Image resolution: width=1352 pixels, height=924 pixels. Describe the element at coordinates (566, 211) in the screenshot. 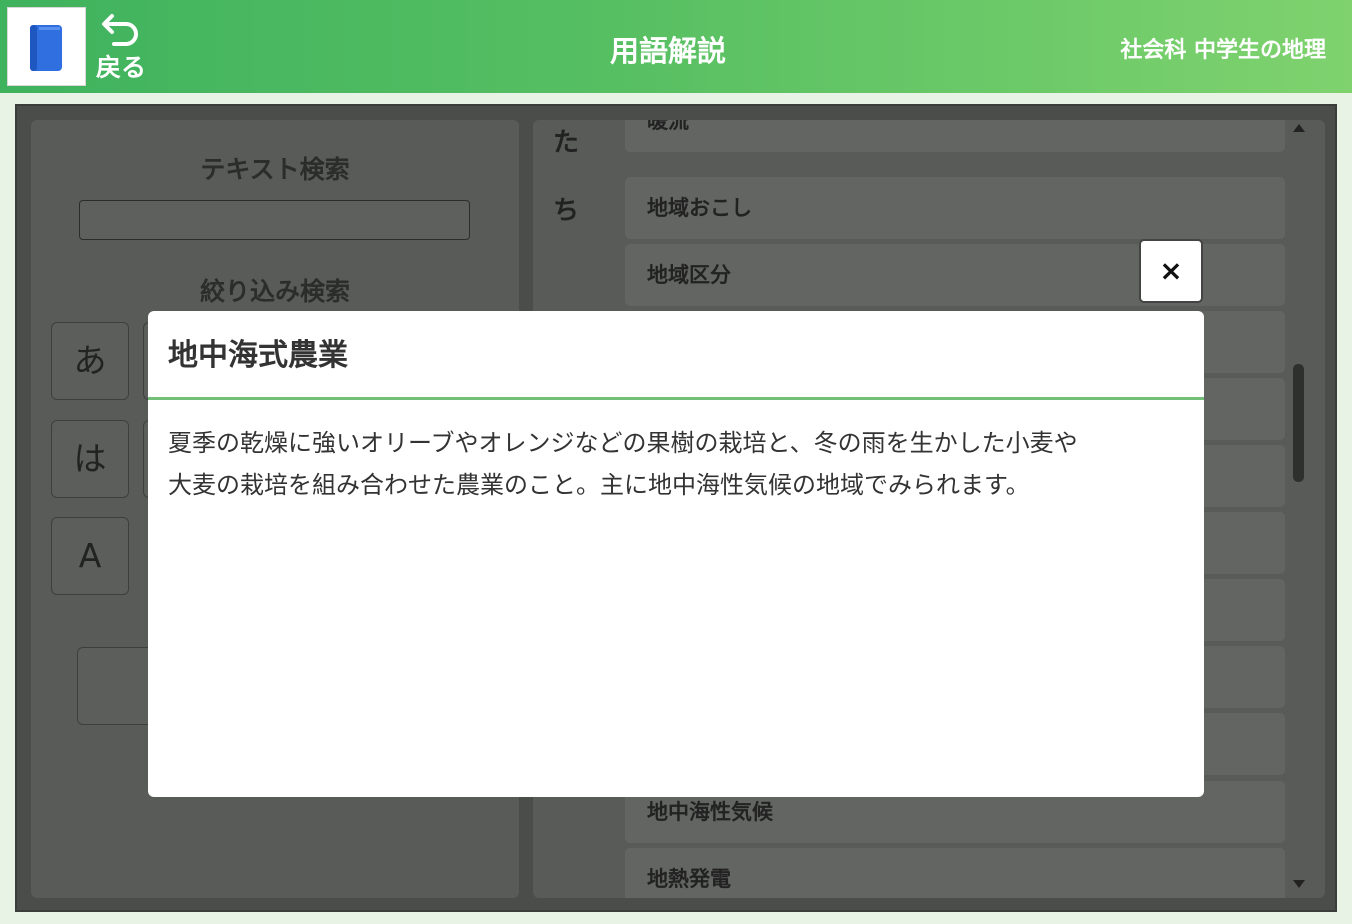

I see `index-letter-chi: ち` at that location.